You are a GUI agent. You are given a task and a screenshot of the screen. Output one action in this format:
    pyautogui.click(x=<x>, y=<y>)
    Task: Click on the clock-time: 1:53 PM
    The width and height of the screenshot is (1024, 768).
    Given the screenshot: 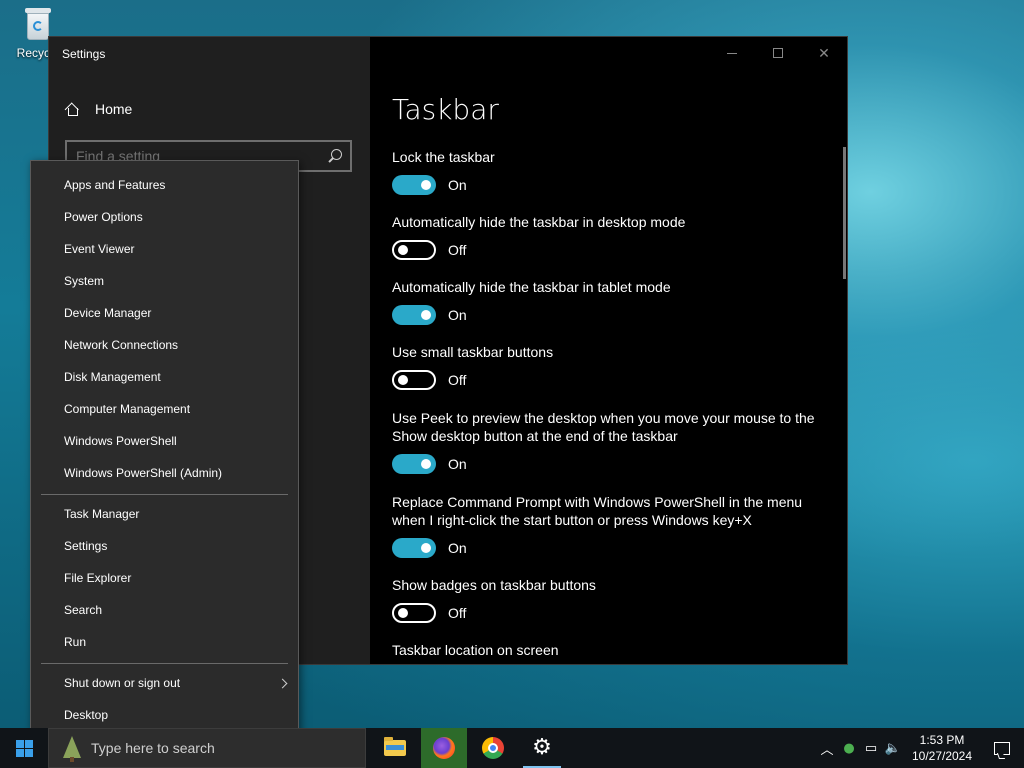 What is the action you would take?
    pyautogui.click(x=942, y=740)
    